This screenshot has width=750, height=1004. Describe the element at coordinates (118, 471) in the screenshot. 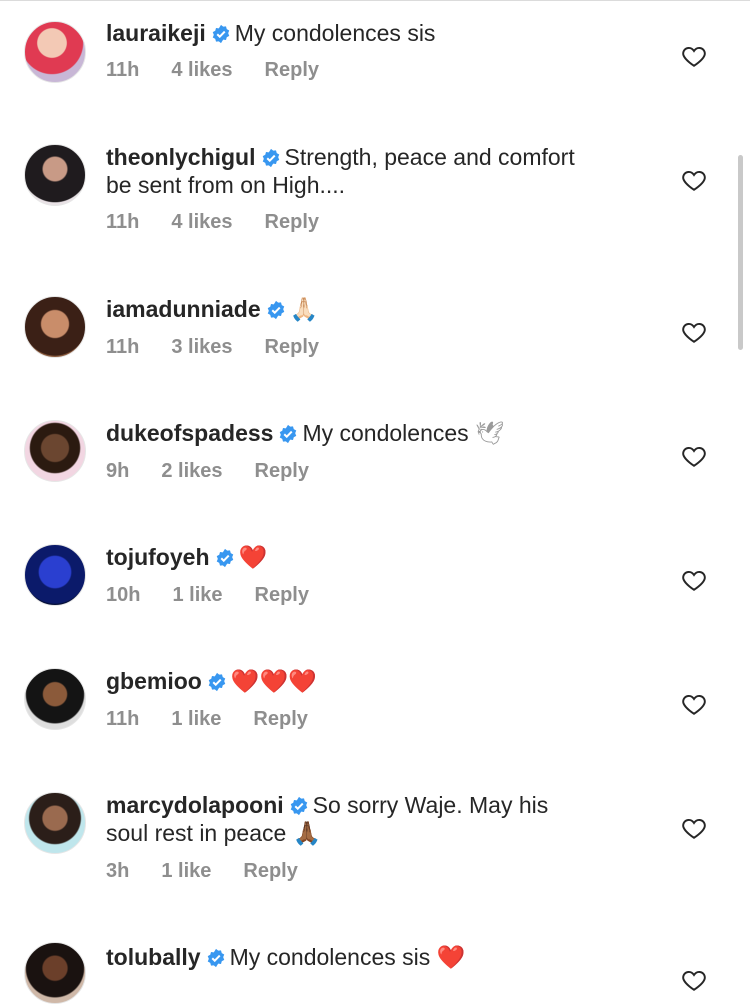

I see `comment-time: 9h` at that location.